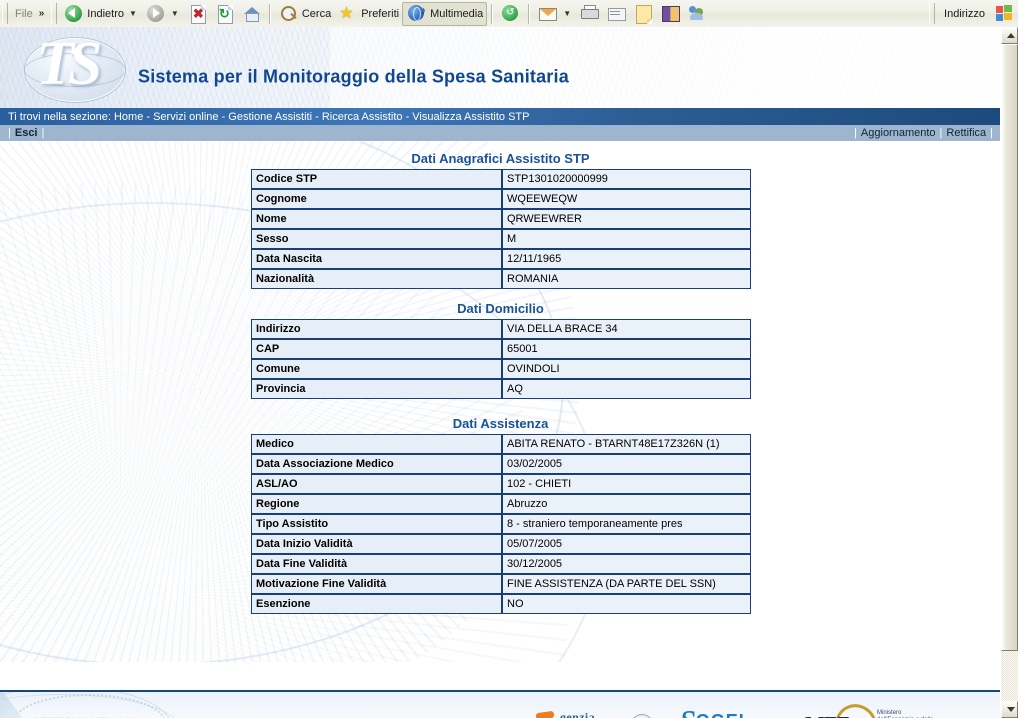 This screenshot has height=718, width=1018. I want to click on mail-button: ▼, so click(555, 14).